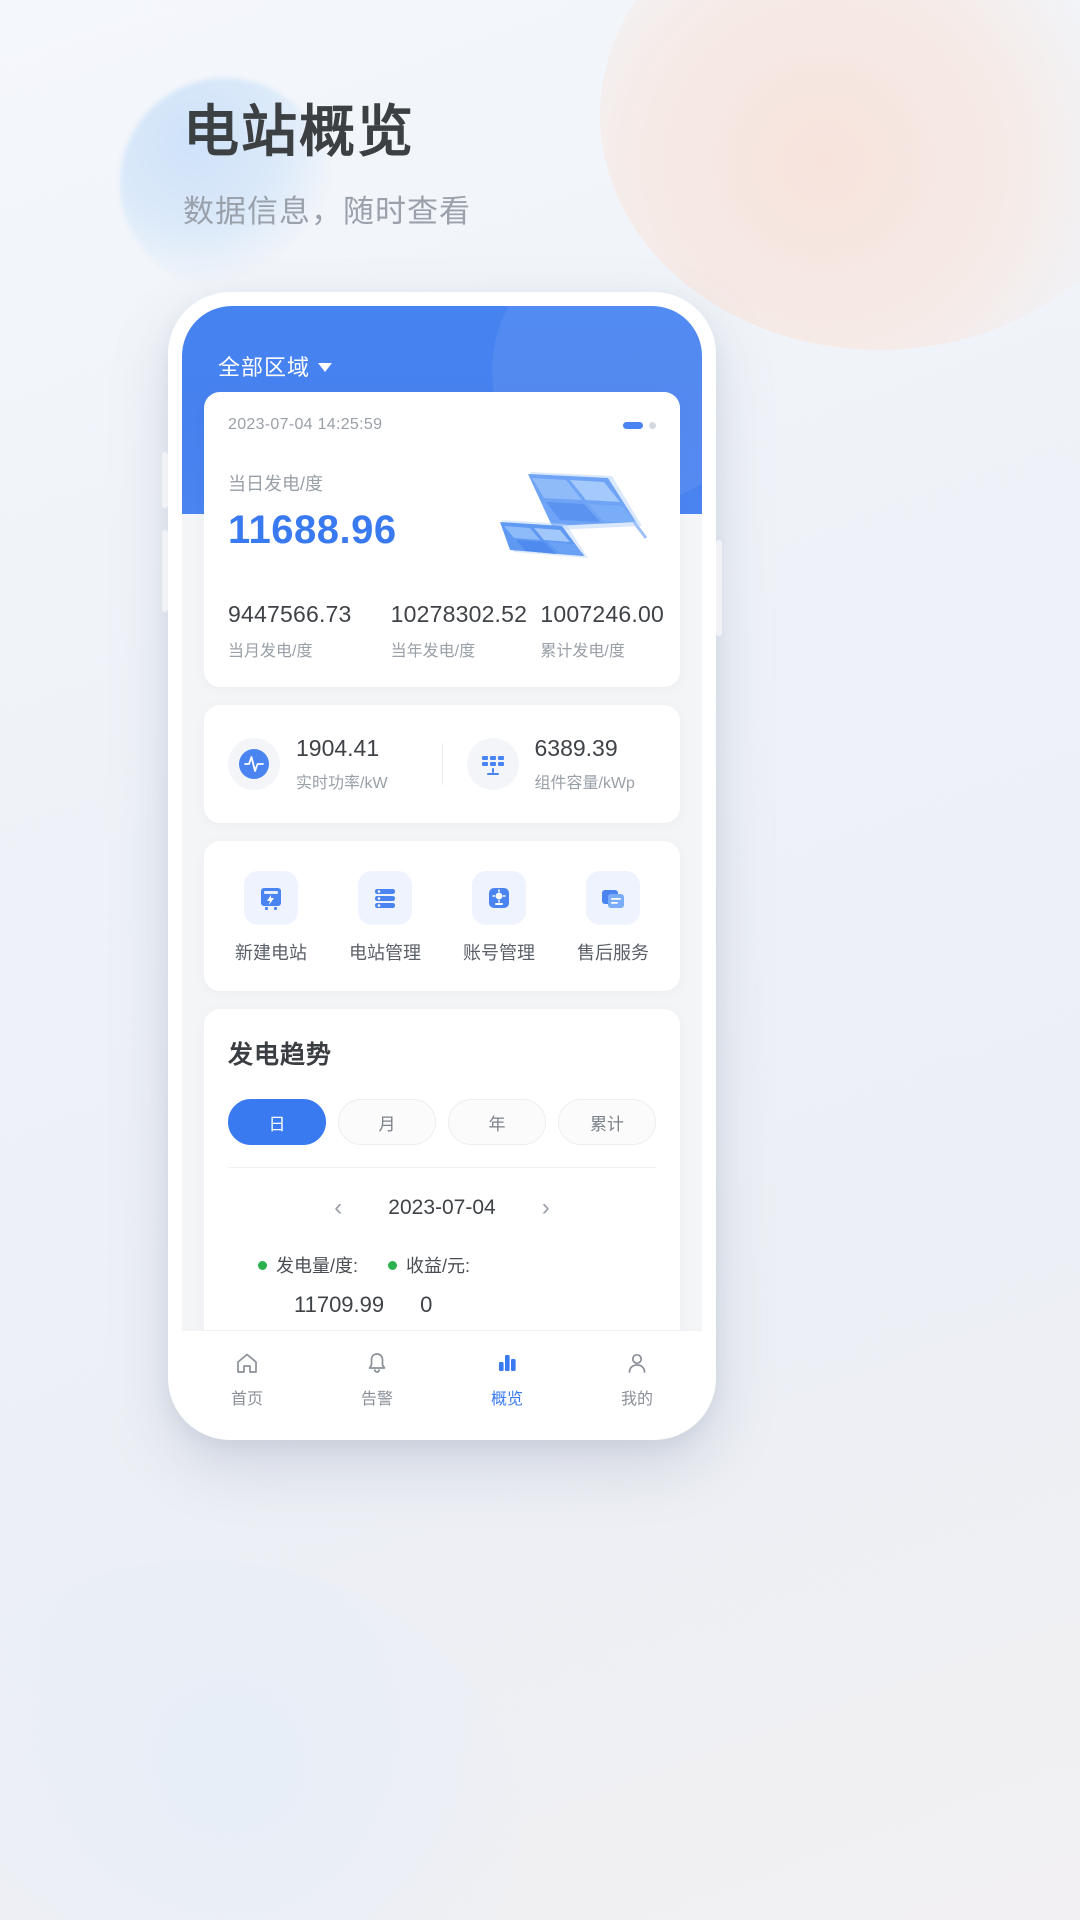 The height and width of the screenshot is (1920, 1080). Describe the element at coordinates (442, 425) in the screenshot. I see `summary-header-row: 2023-07-04 14:25:59` at that location.